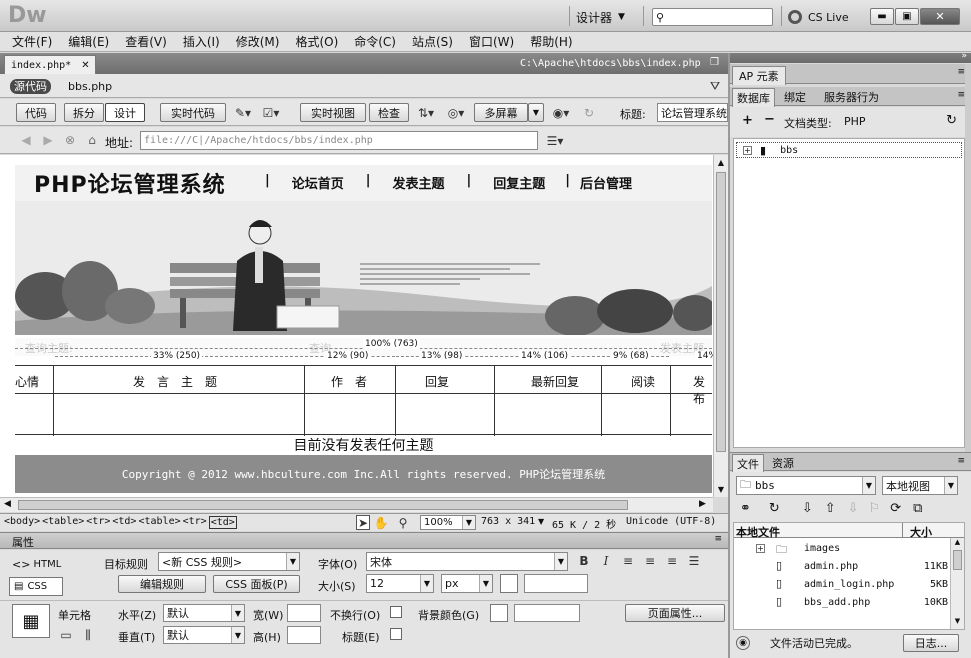 The width and height of the screenshot is (971, 658). What do you see at coordinates (162, 584) in the screenshot?
I see `edit-rule-button: 编辑规则` at bounding box center [162, 584].